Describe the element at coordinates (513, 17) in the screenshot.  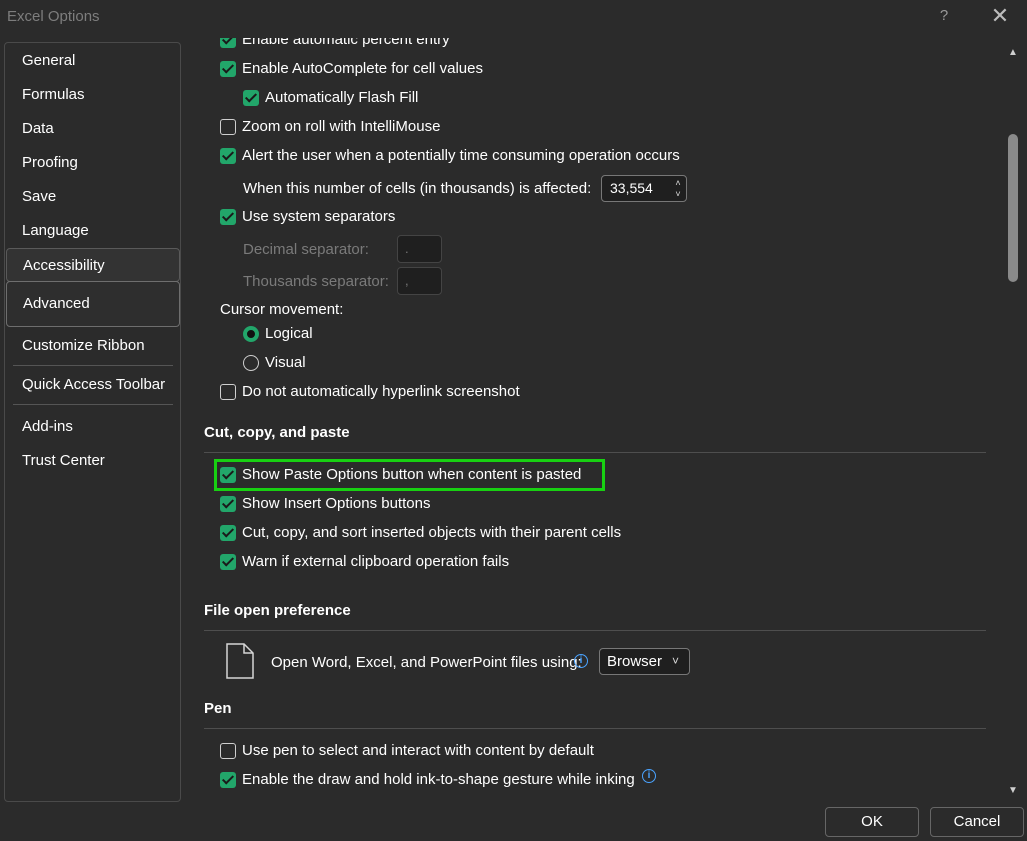
I see `title-bar: Excel Options ? ✕` at that location.